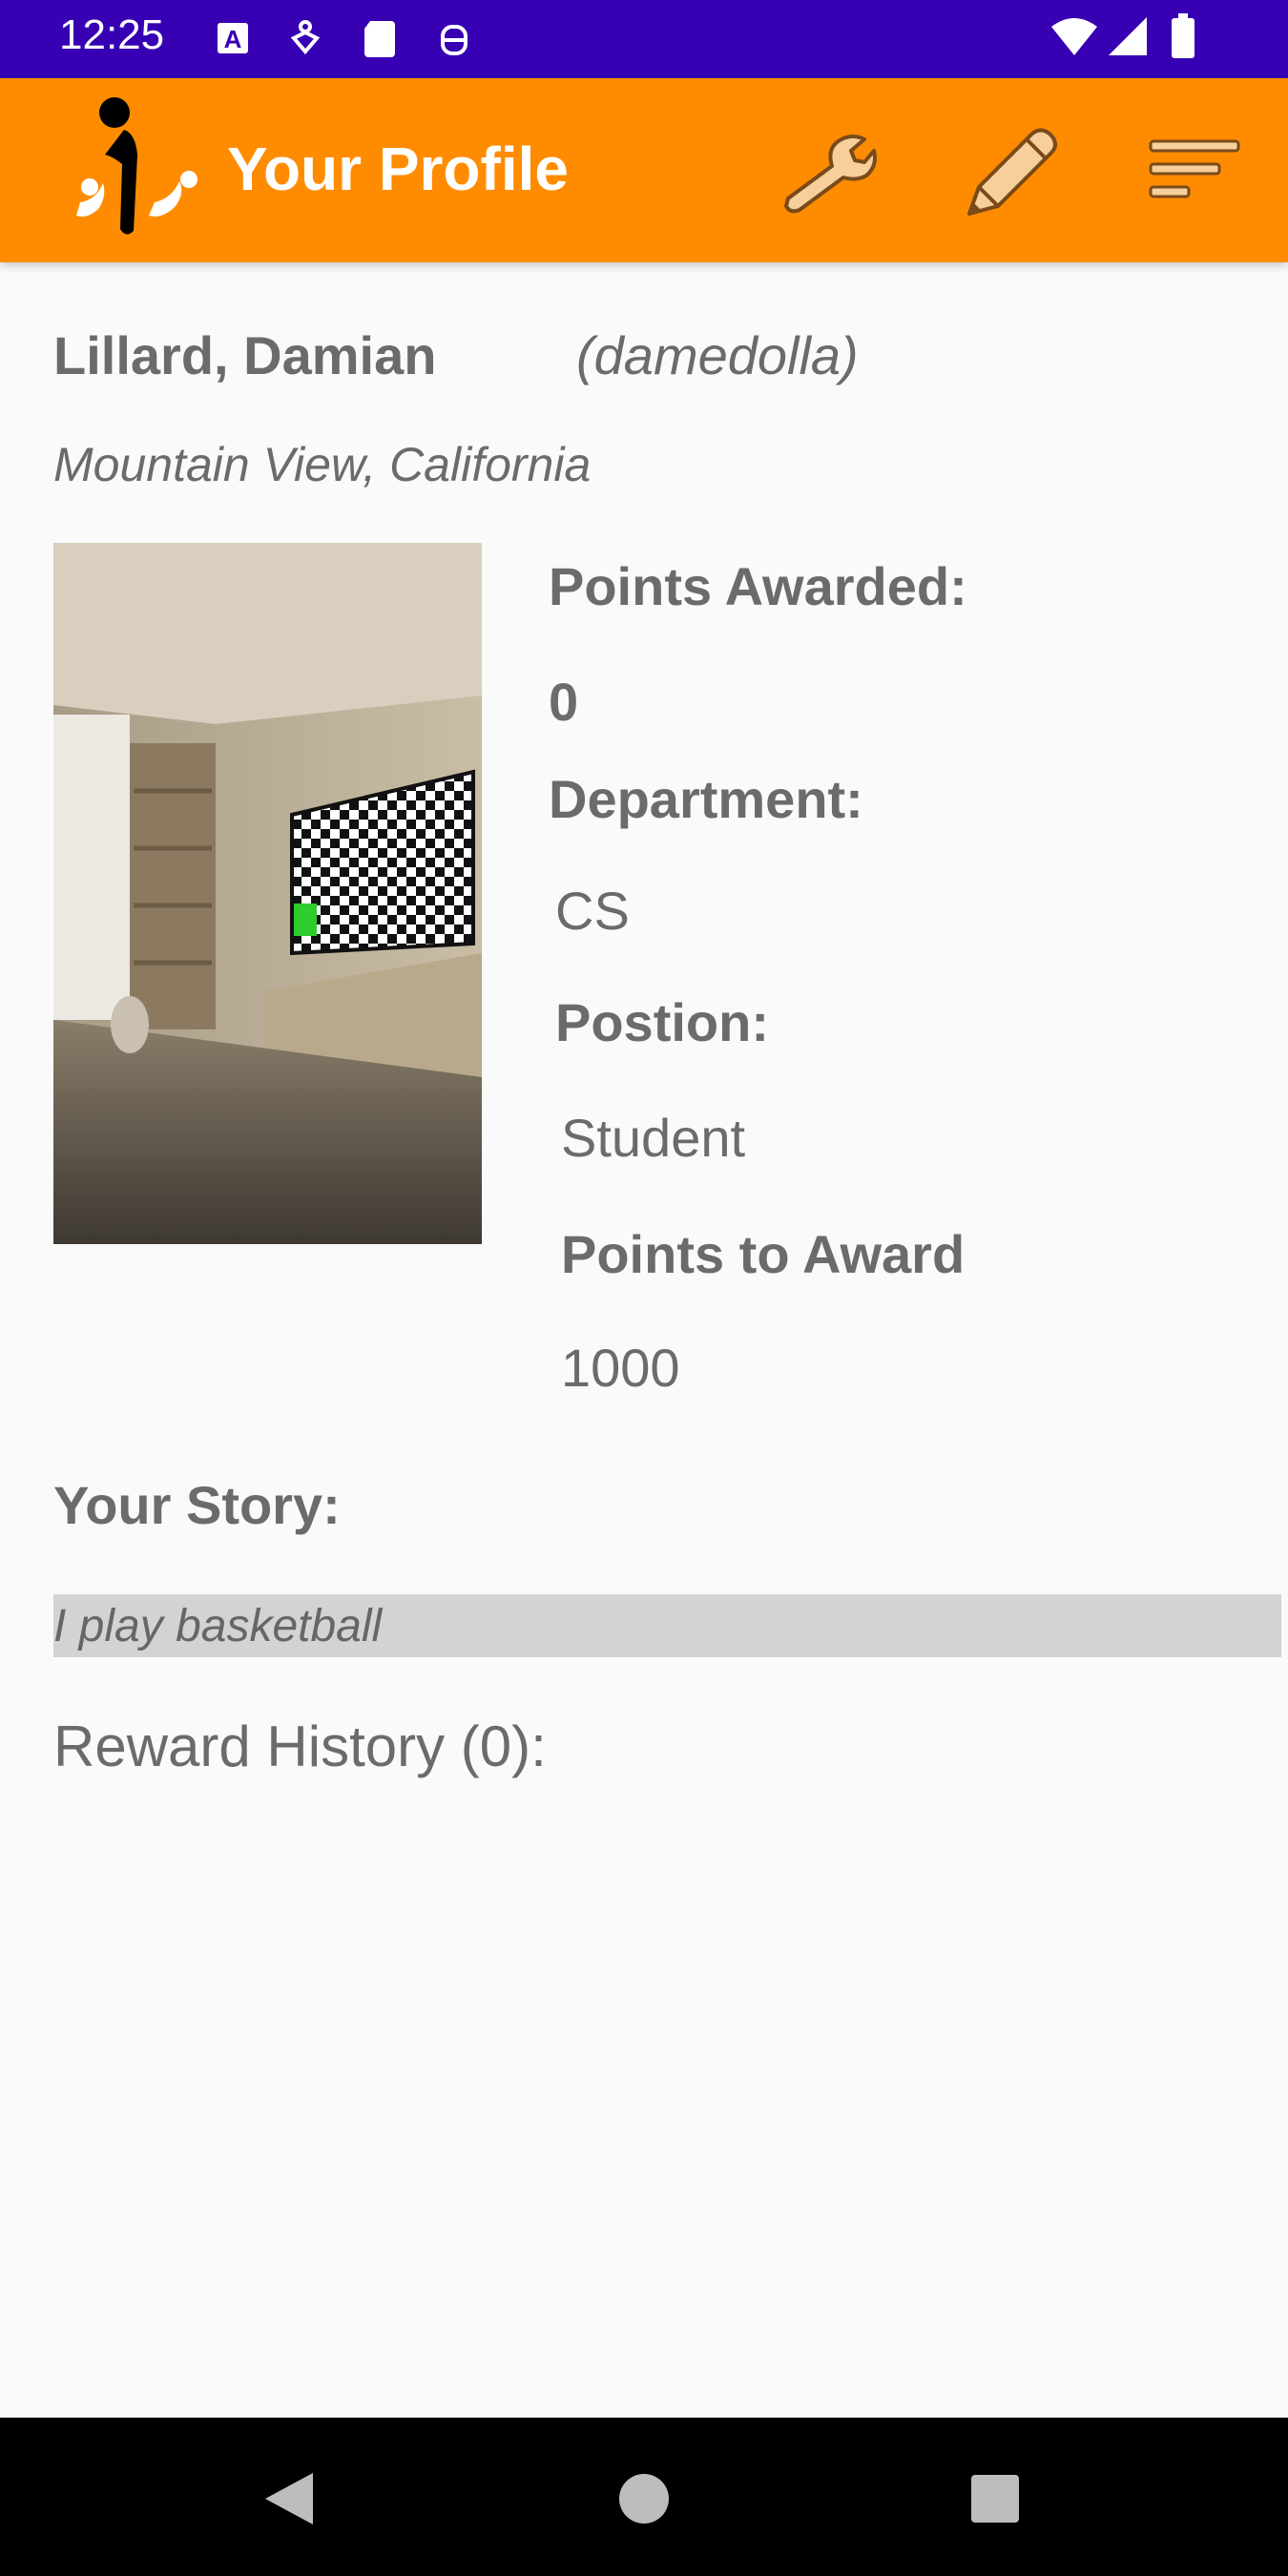  Describe the element at coordinates (653, 1138) in the screenshot. I see `position-value: Student` at that location.